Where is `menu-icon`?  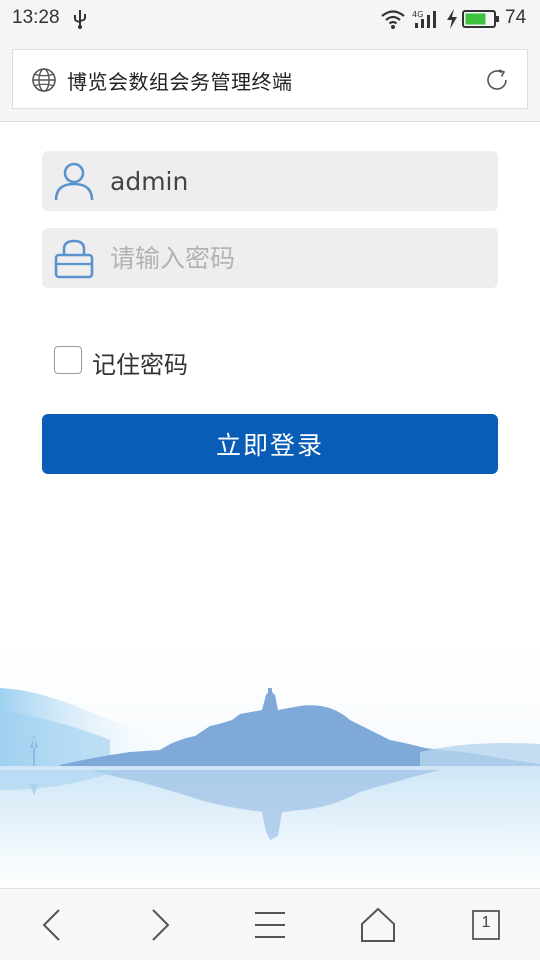 menu-icon is located at coordinates (270, 925).